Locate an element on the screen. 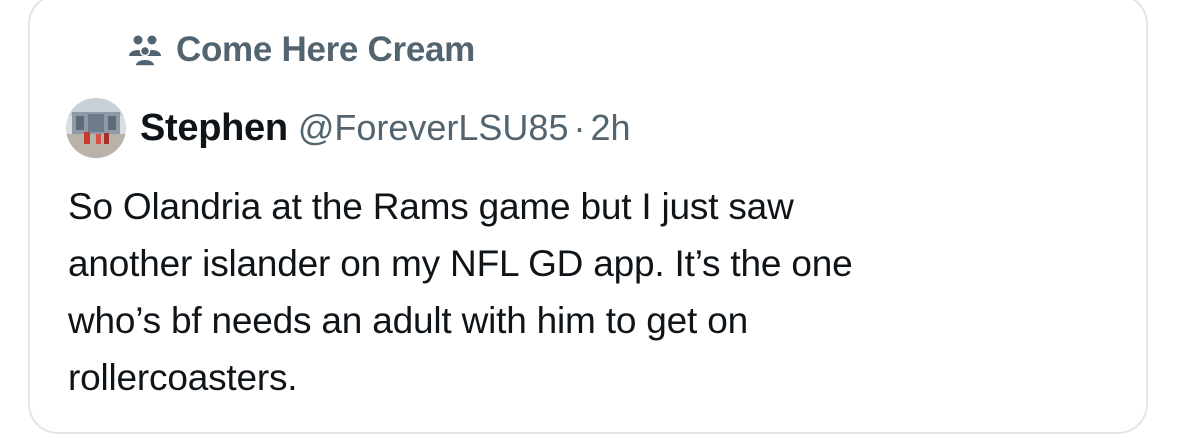  community-name: Come Here Cream is located at coordinates (325, 49).